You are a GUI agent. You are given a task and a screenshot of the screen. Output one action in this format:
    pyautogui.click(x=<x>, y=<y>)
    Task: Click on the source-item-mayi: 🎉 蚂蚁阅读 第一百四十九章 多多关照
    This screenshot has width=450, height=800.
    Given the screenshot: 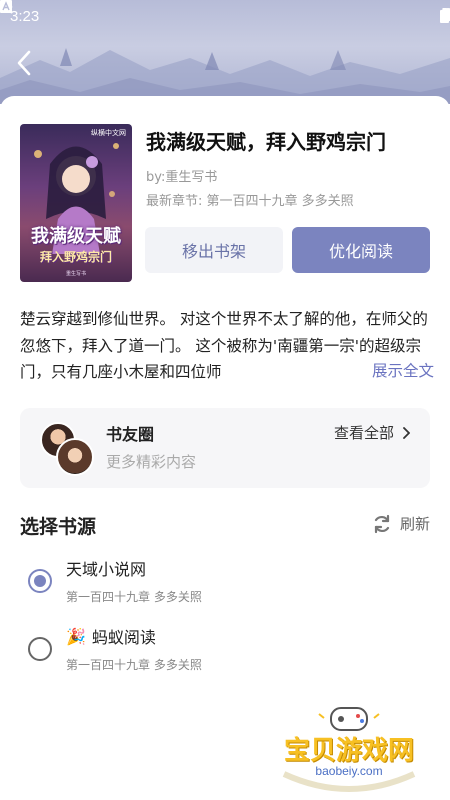 What is the action you would take?
    pyautogui.click(x=225, y=654)
    